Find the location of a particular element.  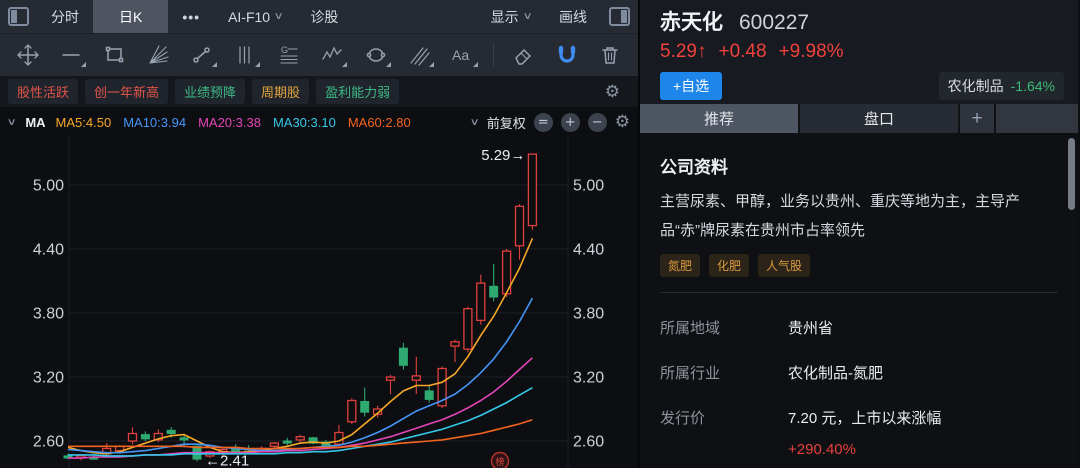

ma-value: MA10:3.94 is located at coordinates (154, 122).